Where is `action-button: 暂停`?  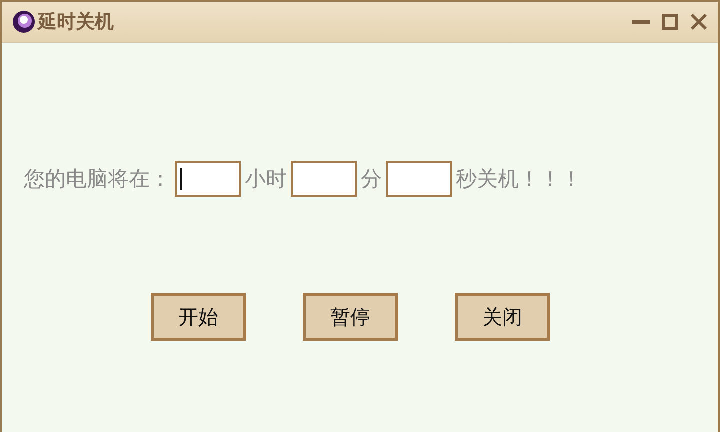 action-button: 暂停 is located at coordinates (350, 317).